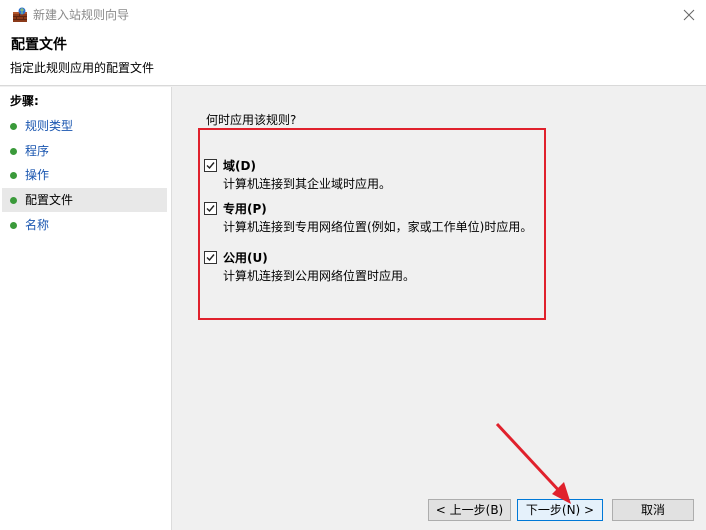 Image resolution: width=706 pixels, height=530 pixels. Describe the element at coordinates (469, 510) in the screenshot. I see `back-button: < 上一步(B)` at that location.